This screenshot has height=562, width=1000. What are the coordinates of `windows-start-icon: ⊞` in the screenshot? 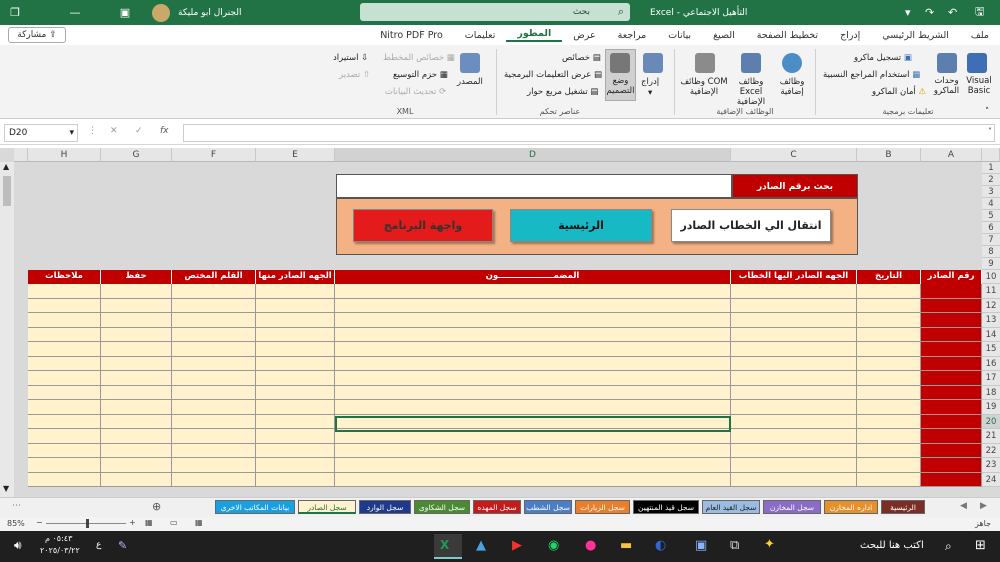 It's located at (980, 545).